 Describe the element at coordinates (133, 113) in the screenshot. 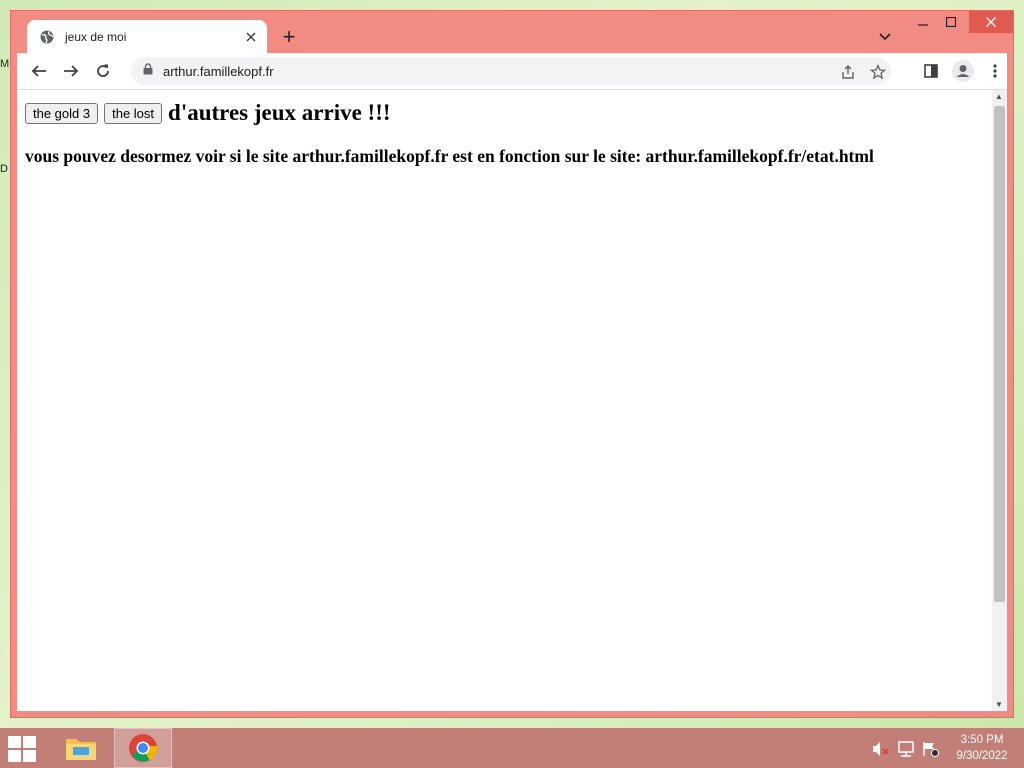

I see `the-lost-button: the lost` at that location.